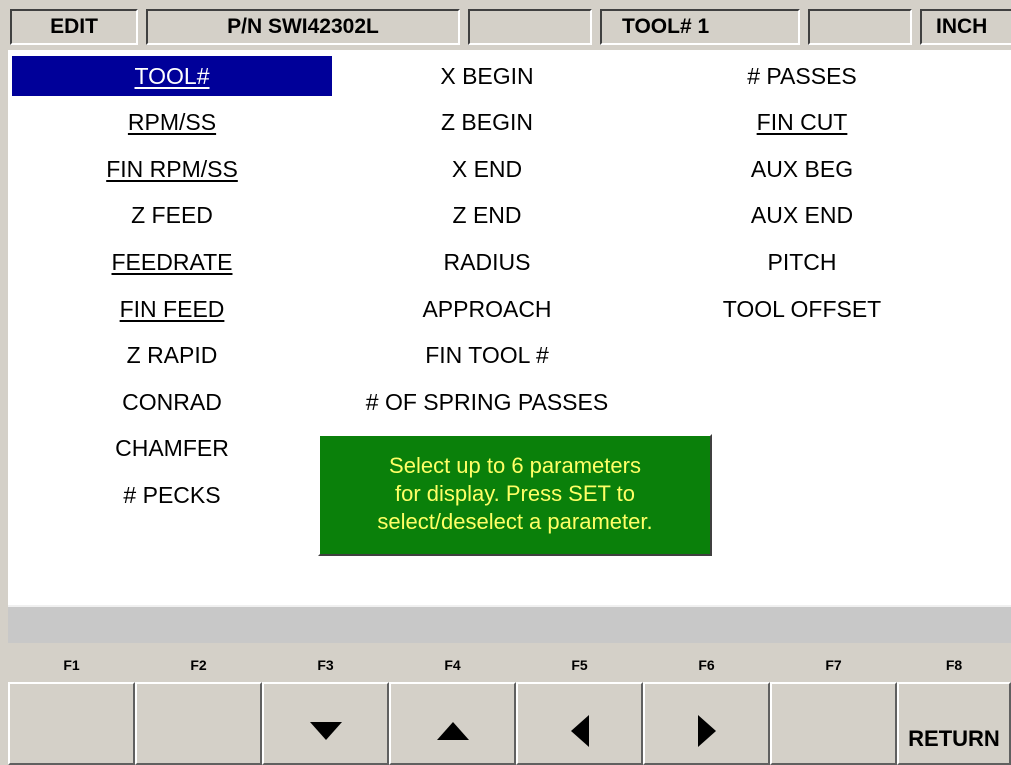 The width and height of the screenshot is (1011, 765). I want to click on fkey-f6-button, so click(706, 723).